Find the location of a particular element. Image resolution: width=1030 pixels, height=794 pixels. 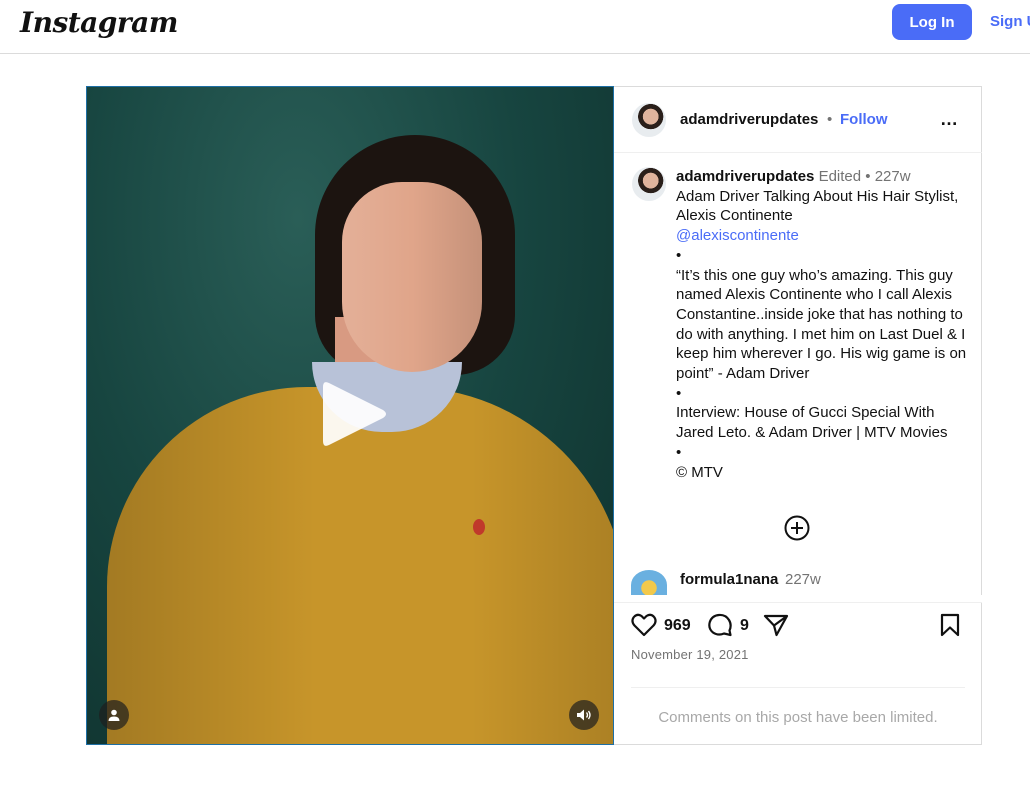

comment-list-fade is located at coordinates (798, 599).